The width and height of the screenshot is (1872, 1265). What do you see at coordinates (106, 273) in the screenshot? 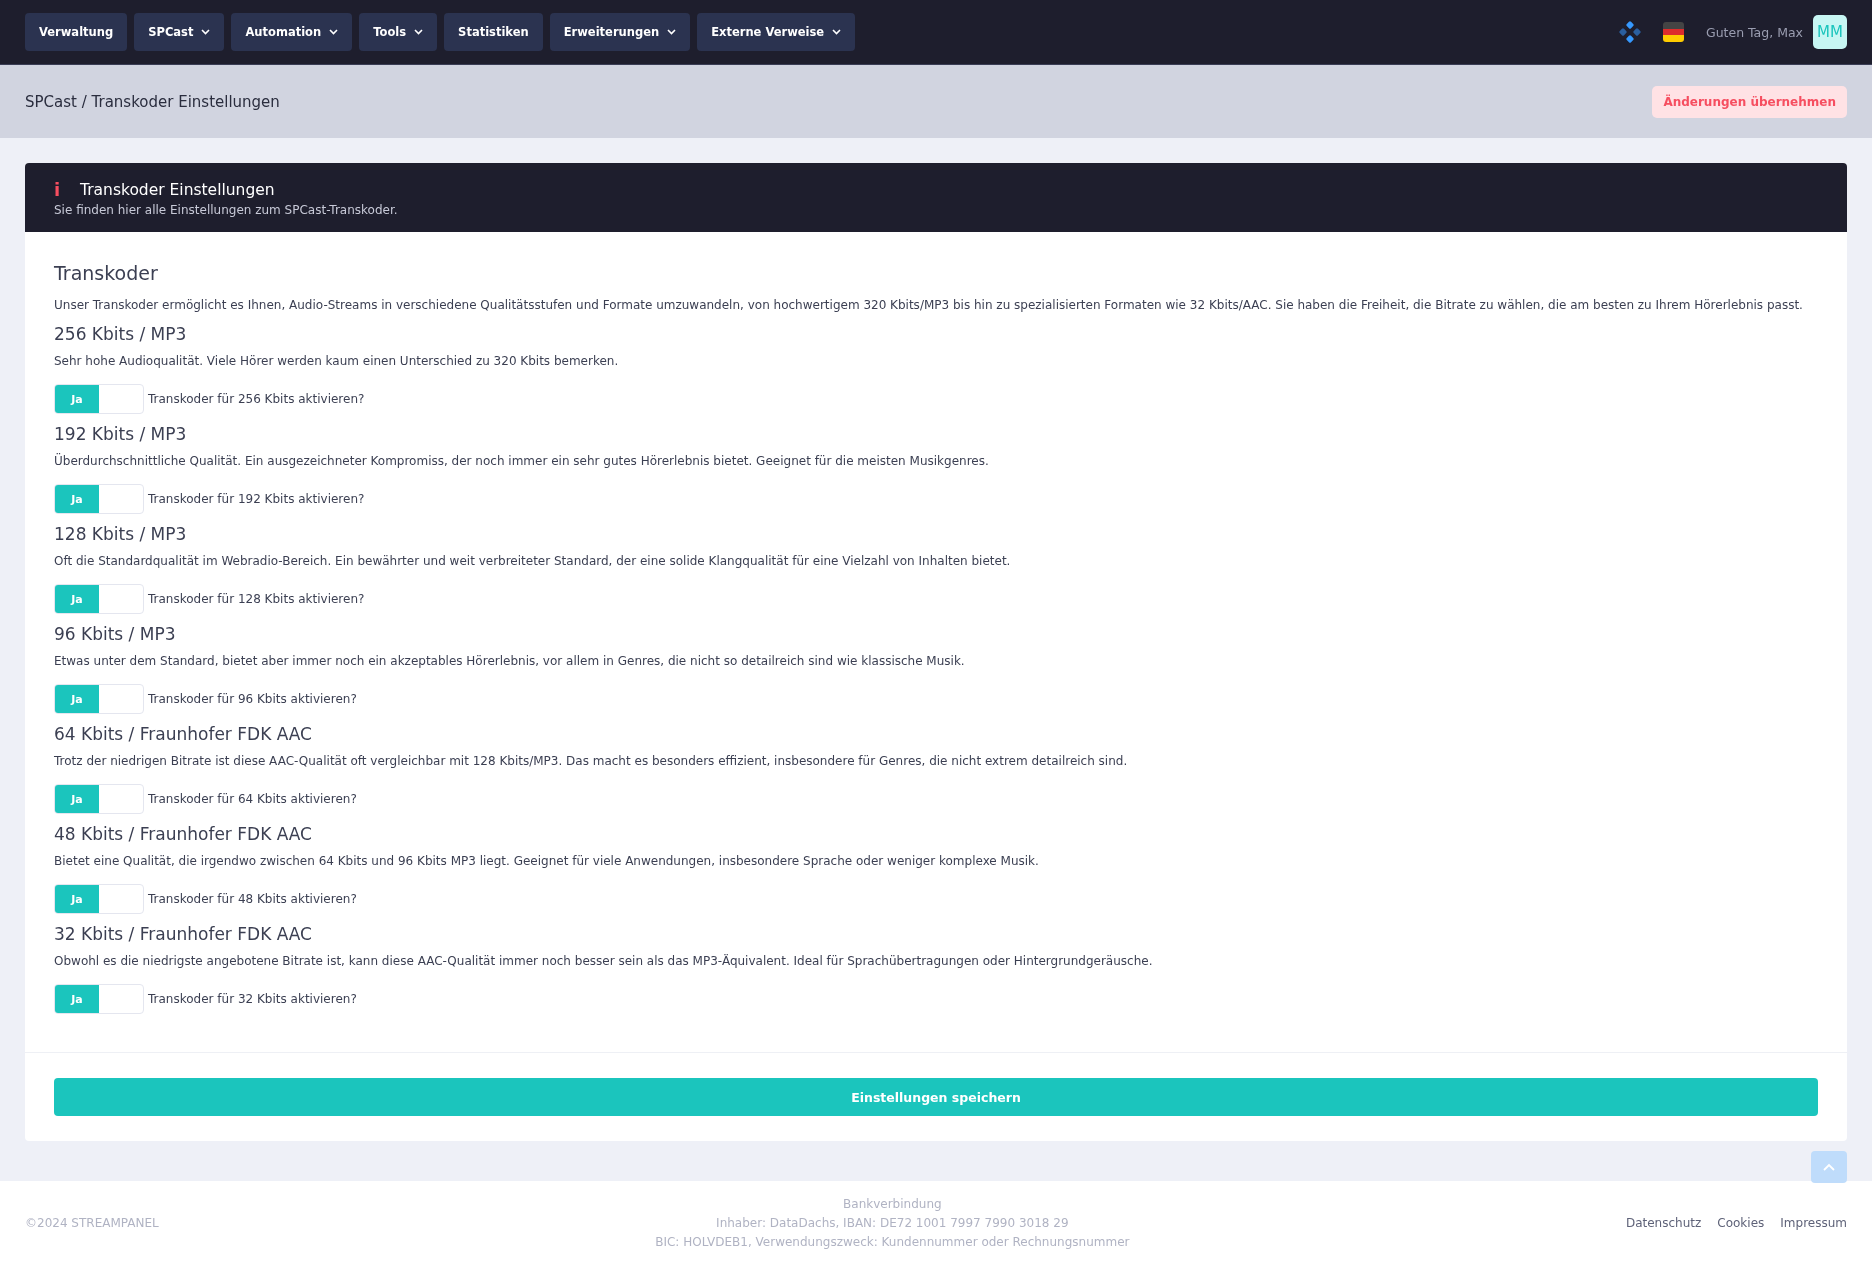
I see `section-title: Transkoder` at bounding box center [106, 273].